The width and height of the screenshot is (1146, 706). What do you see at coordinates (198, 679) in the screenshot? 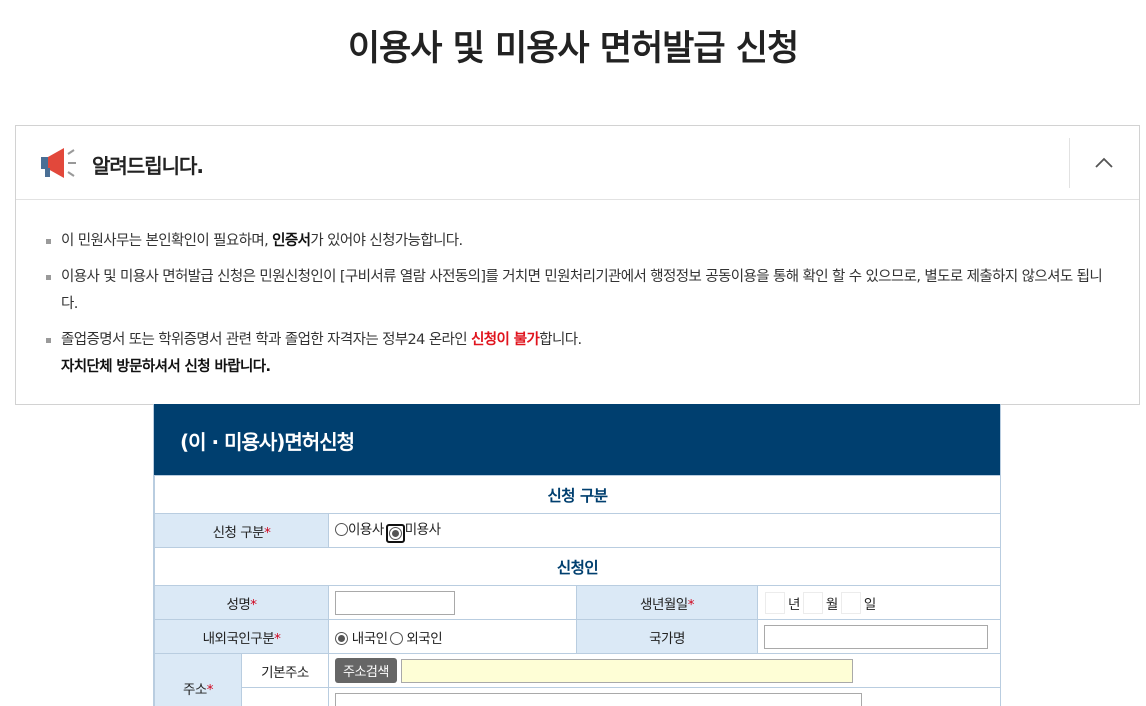
I see `address-label: 주소*` at bounding box center [198, 679].